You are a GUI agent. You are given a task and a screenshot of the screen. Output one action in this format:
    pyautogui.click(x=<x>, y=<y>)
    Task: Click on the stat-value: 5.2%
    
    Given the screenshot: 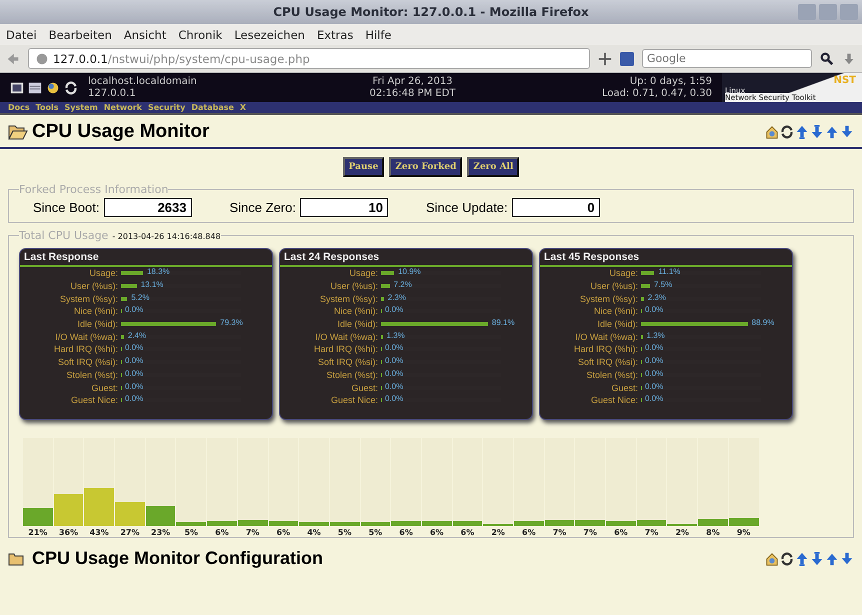 What is the action you would take?
    pyautogui.click(x=140, y=298)
    